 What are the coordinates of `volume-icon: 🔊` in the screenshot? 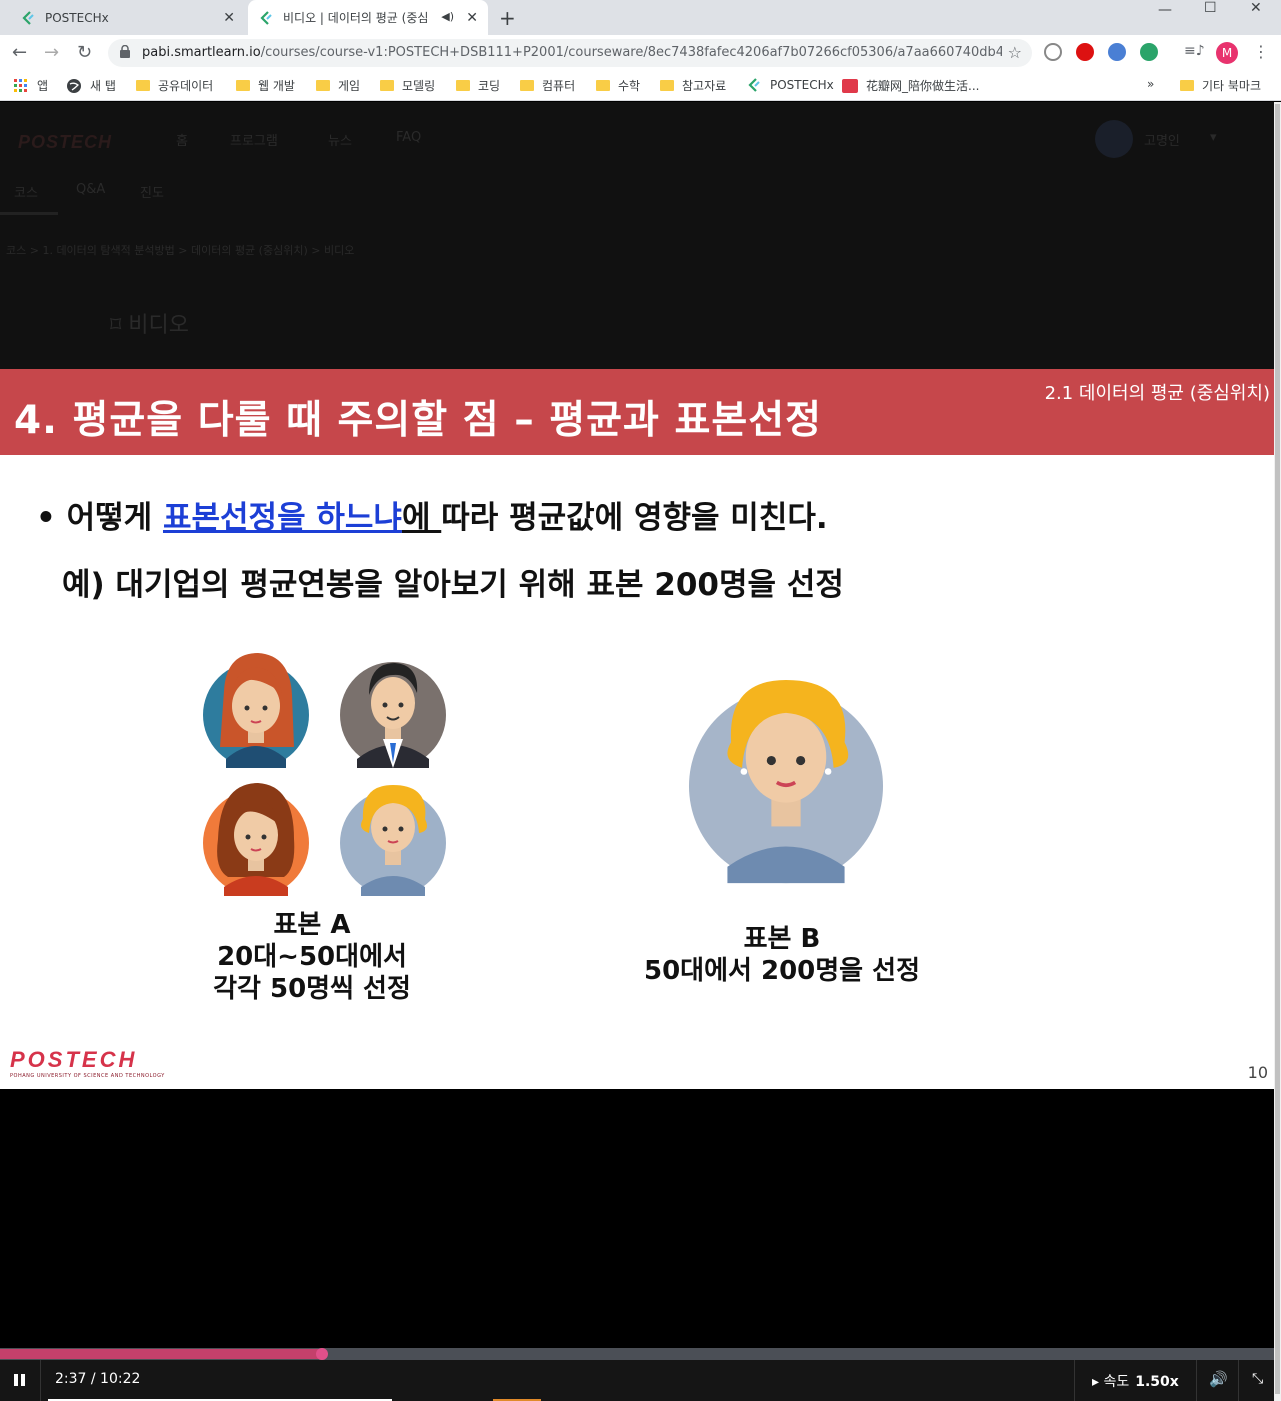 It's located at (1218, 1379).